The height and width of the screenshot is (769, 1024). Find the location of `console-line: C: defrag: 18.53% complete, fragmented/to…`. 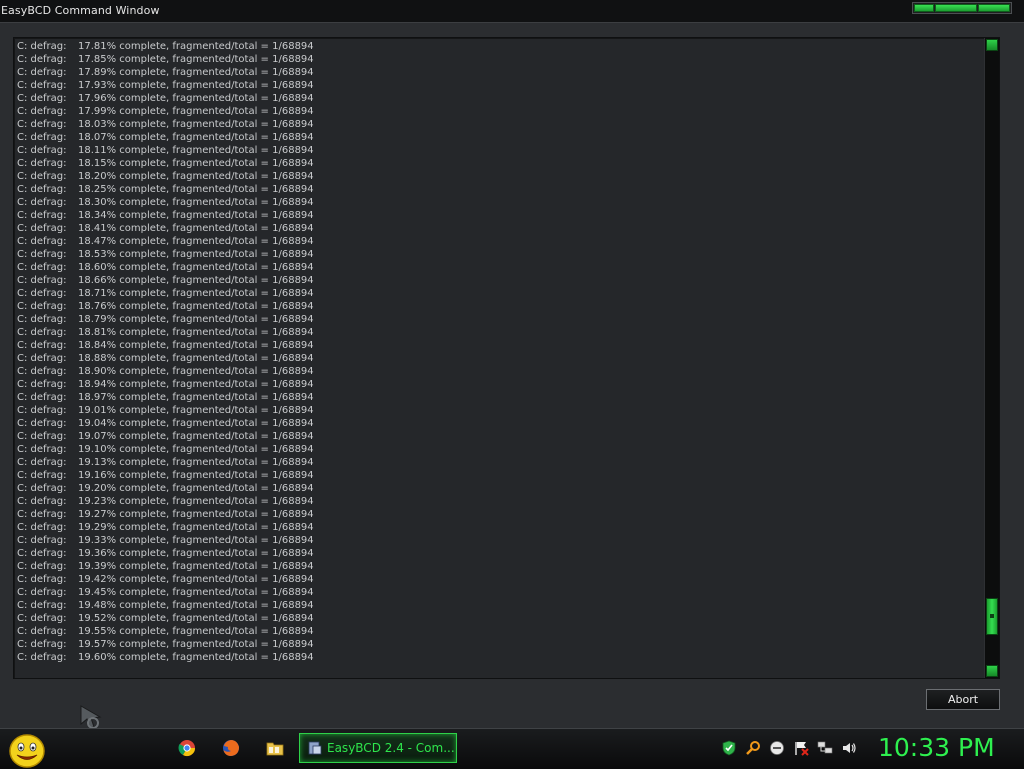

console-line: C: defrag: 18.53% complete, fragmented/to… is located at coordinates (165, 254).